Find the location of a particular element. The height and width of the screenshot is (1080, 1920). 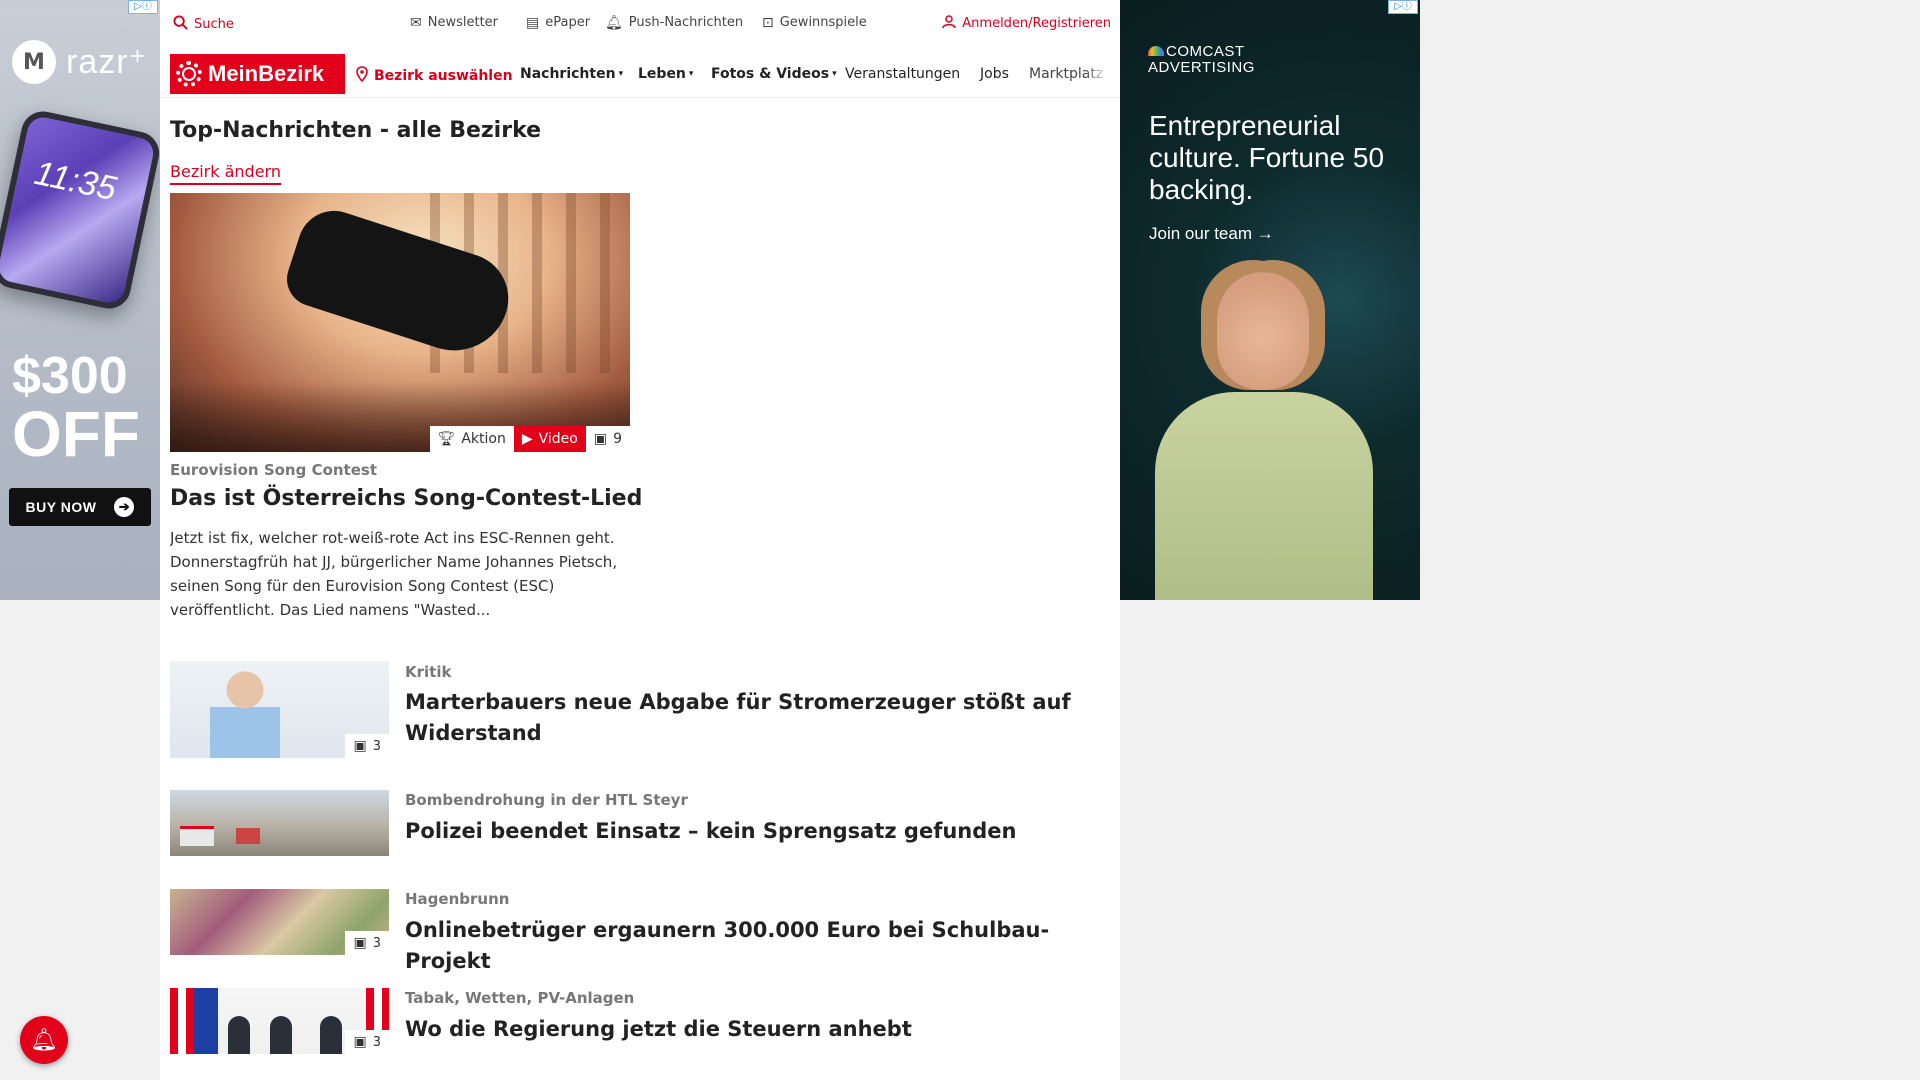

nav-jobs: Jobs is located at coordinates (994, 74).